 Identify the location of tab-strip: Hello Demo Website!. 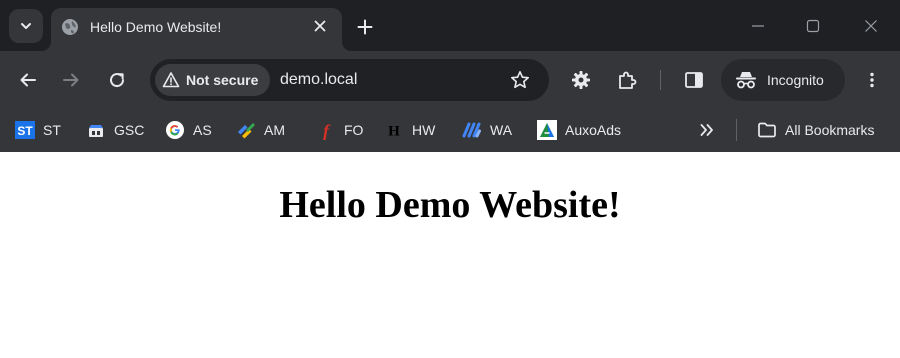
(450, 25).